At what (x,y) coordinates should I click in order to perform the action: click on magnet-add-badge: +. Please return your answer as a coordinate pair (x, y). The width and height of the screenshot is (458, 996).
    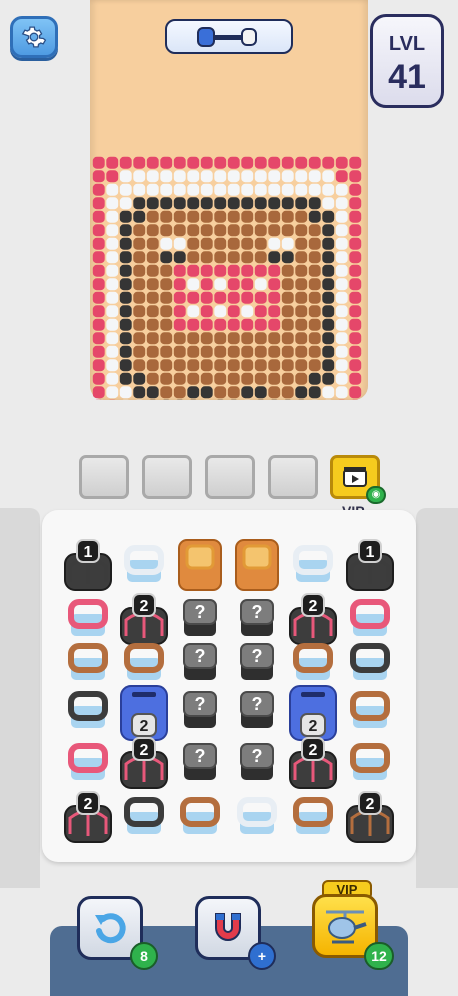
    Looking at the image, I should click on (262, 956).